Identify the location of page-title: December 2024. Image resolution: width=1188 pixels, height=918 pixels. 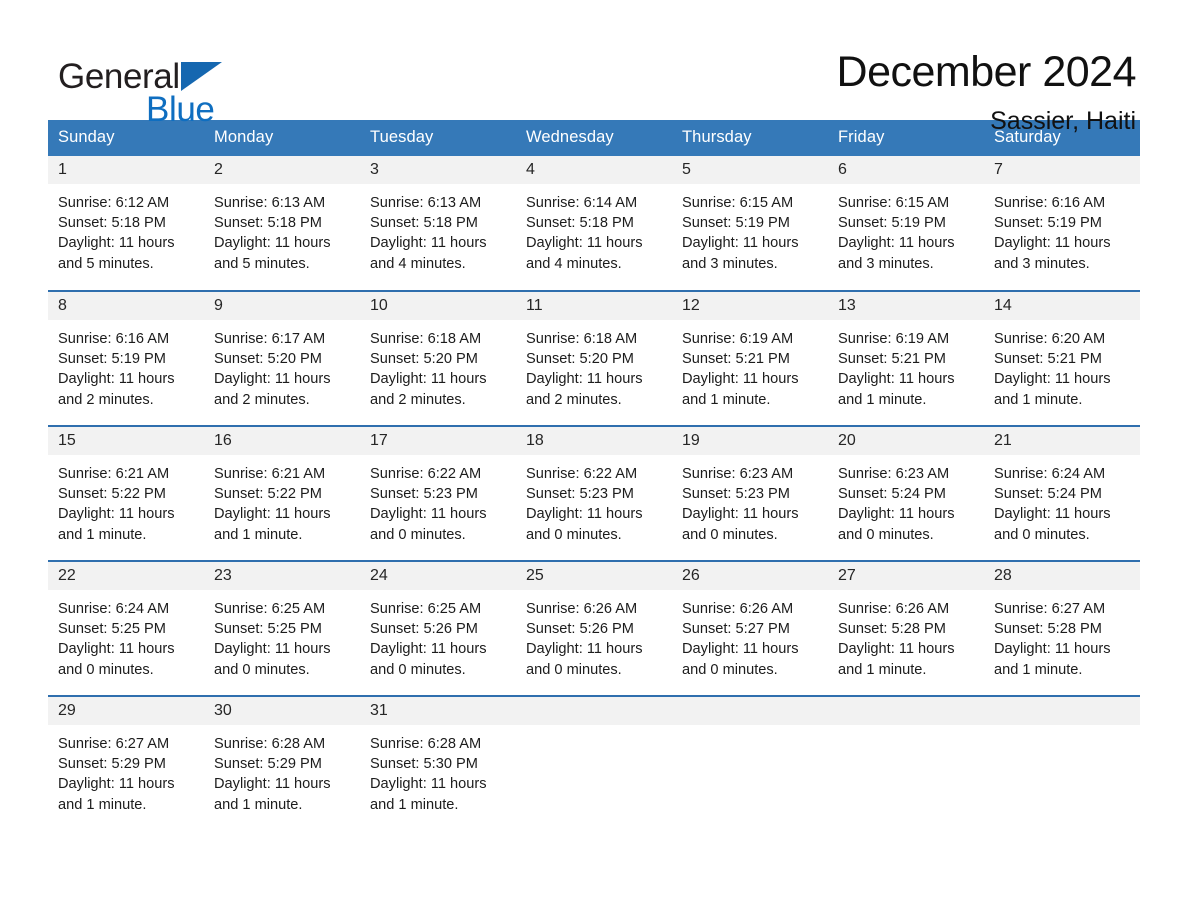
(986, 72).